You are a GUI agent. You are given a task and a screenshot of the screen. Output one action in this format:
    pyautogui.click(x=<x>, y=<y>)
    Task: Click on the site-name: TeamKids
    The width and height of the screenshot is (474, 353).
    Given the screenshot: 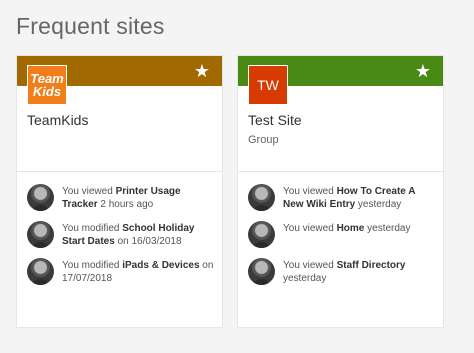 What is the action you would take?
    pyautogui.click(x=57, y=120)
    